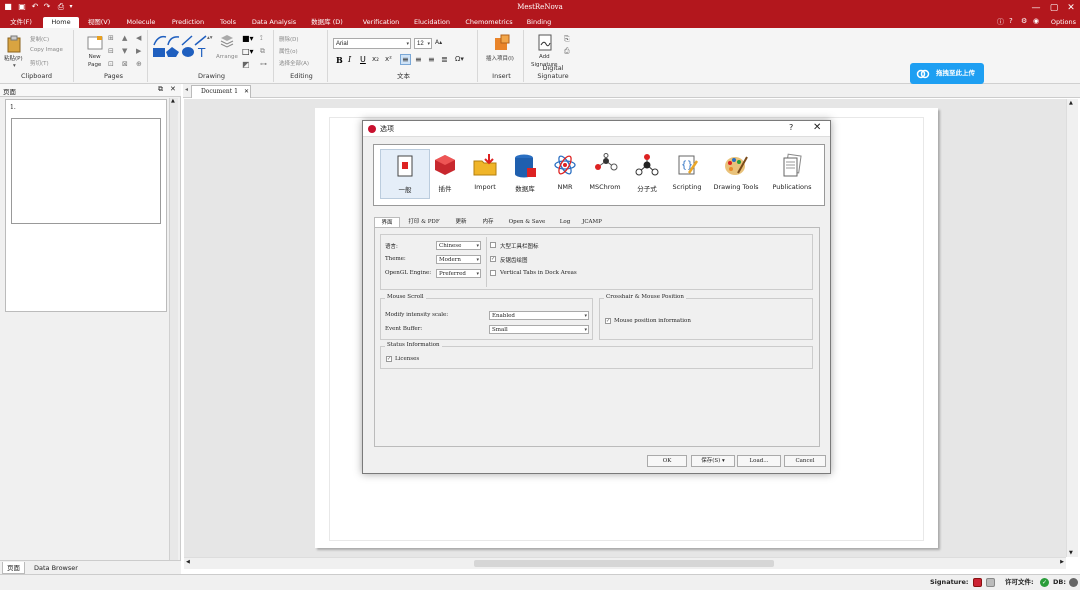  Describe the element at coordinates (459, 59) in the screenshot. I see `symbol-icon: Ω▾` at that location.